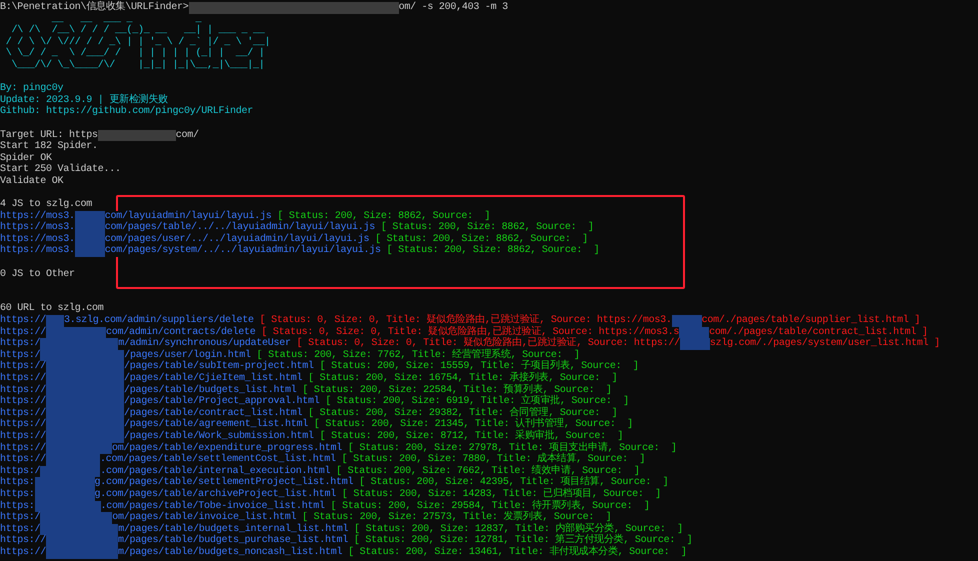 The width and height of the screenshot is (978, 561). What do you see at coordinates (26, 158) in the screenshot?
I see `status-line: Spider OK` at bounding box center [26, 158].